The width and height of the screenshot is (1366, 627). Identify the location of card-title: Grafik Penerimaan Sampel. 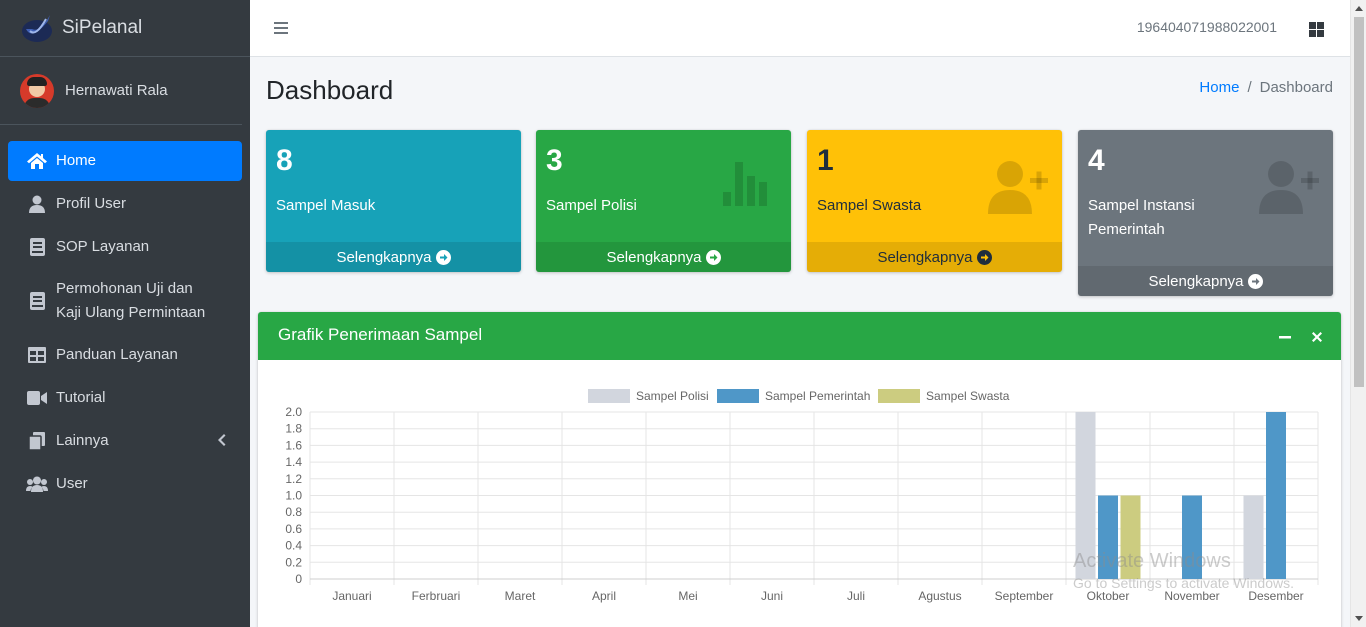
(380, 334).